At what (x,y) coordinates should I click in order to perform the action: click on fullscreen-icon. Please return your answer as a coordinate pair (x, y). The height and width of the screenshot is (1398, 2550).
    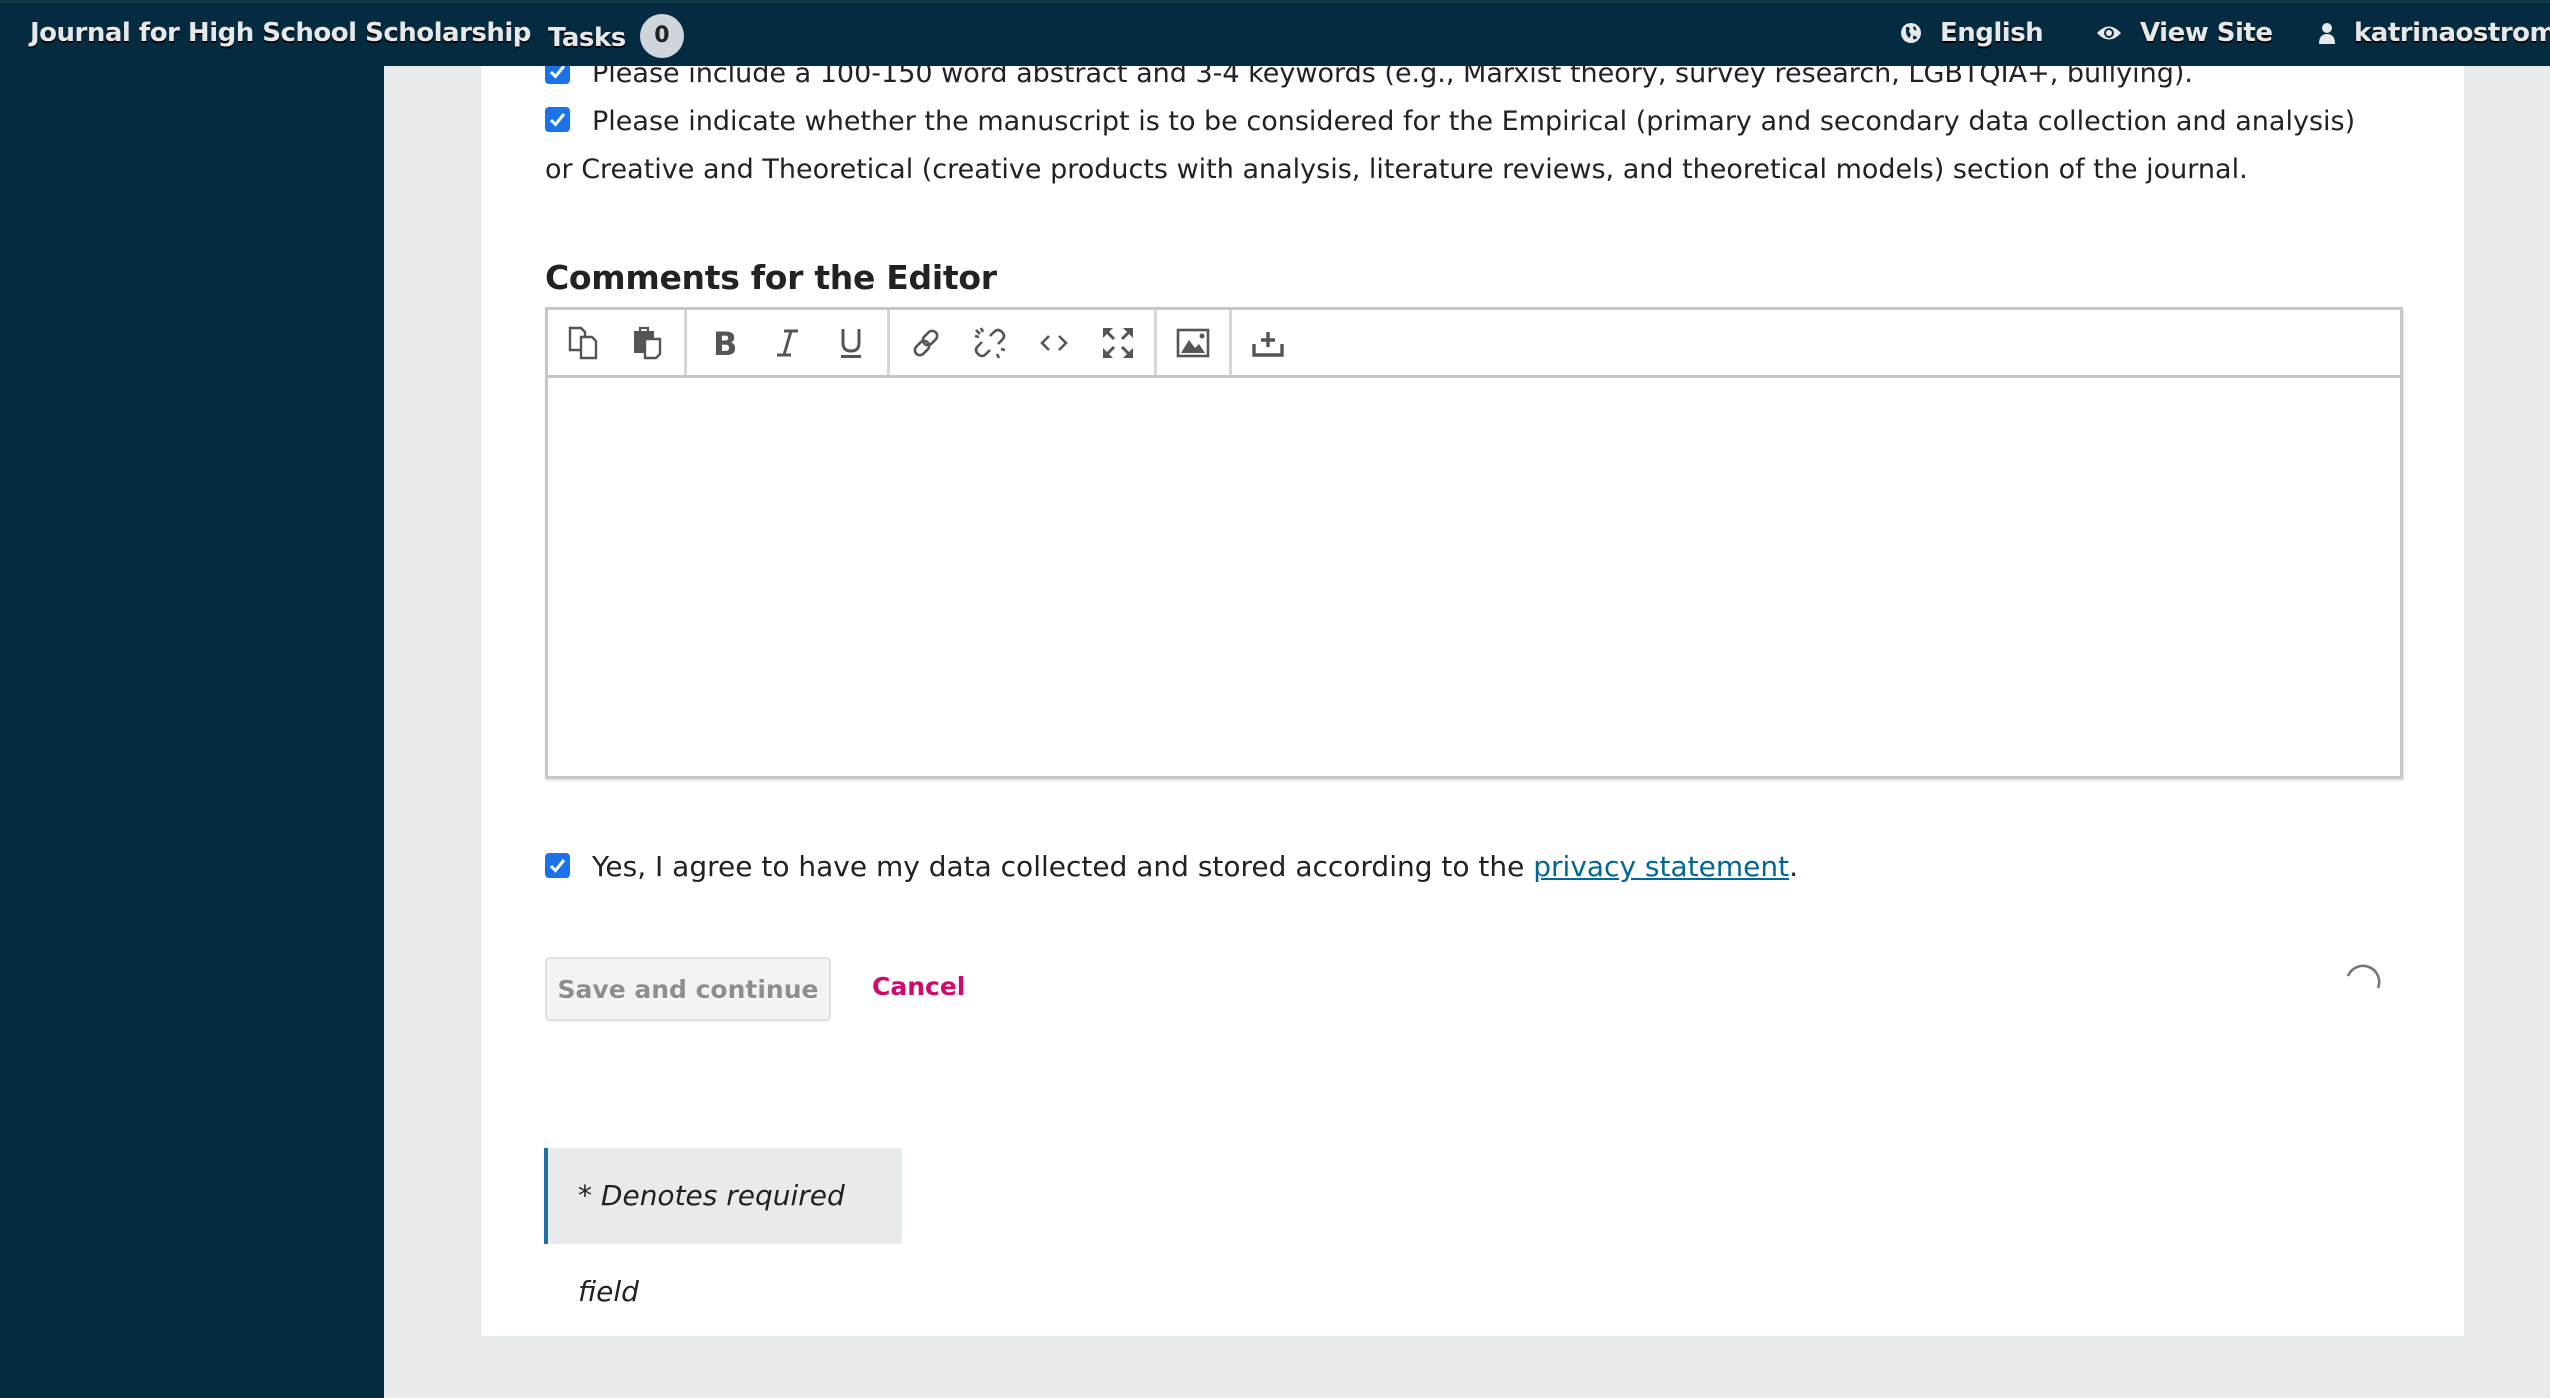
    Looking at the image, I should click on (1118, 342).